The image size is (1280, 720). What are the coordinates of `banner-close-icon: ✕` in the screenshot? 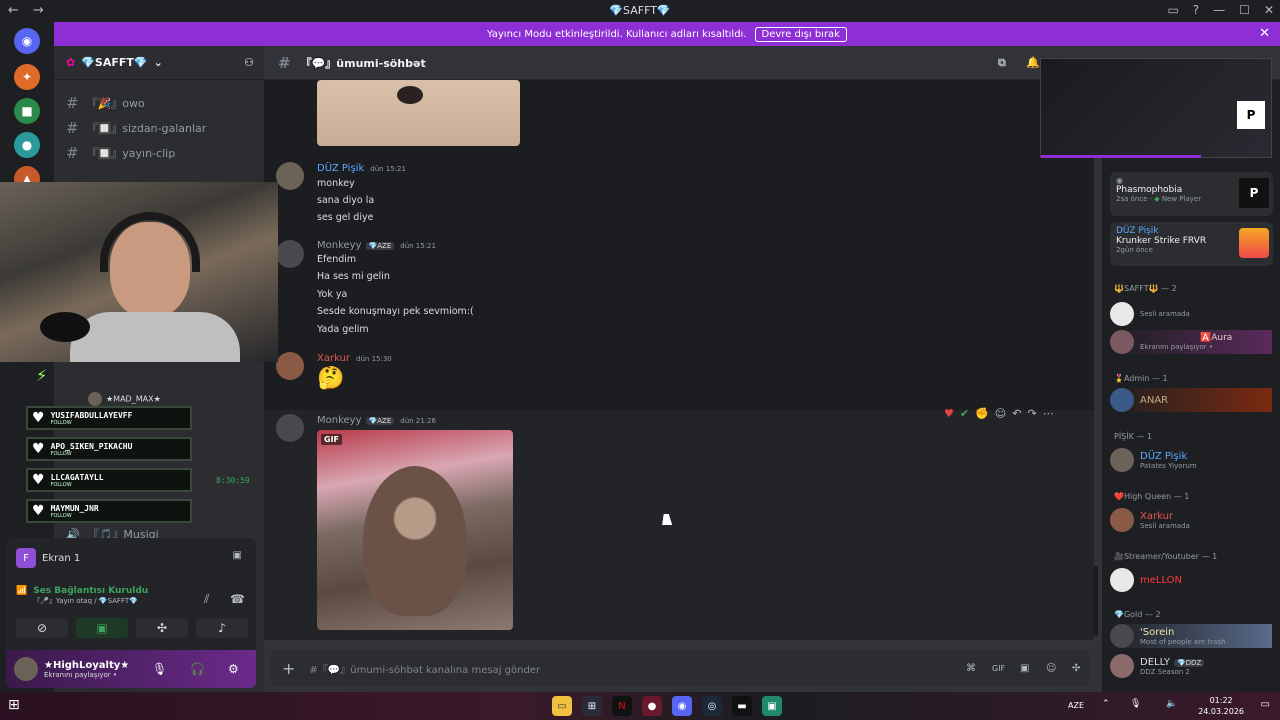 It's located at (1264, 33).